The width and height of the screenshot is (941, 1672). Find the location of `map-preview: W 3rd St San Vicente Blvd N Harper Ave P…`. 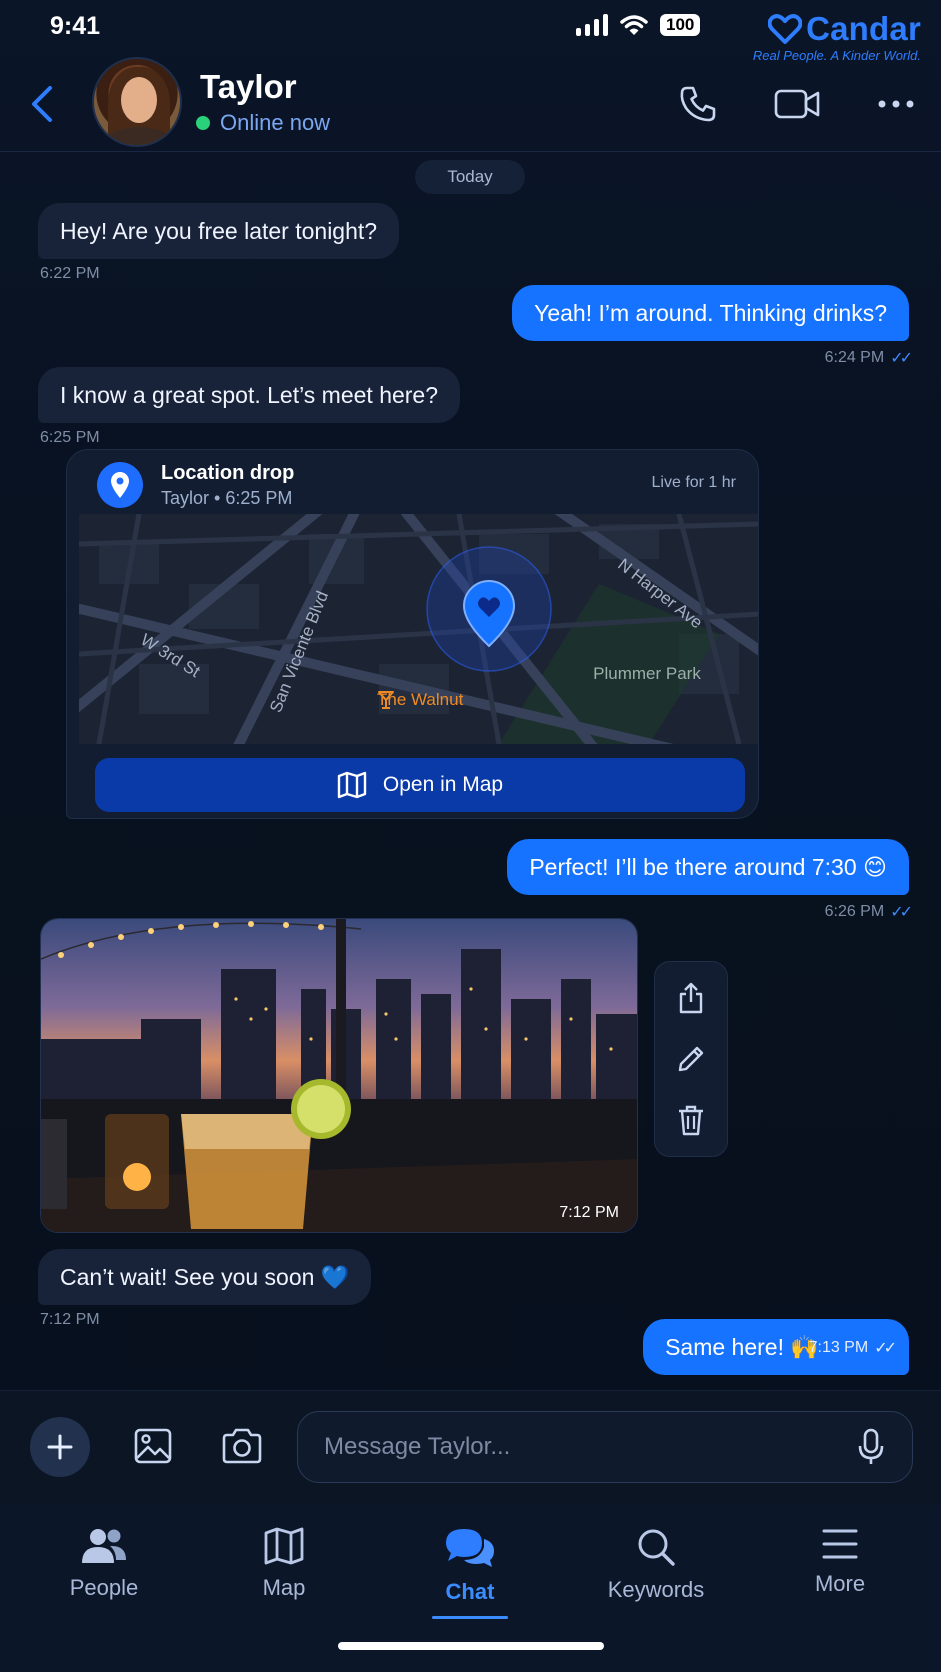

map-preview: W 3rd St San Vicente Blvd N Harper Ave P… is located at coordinates (418, 629).